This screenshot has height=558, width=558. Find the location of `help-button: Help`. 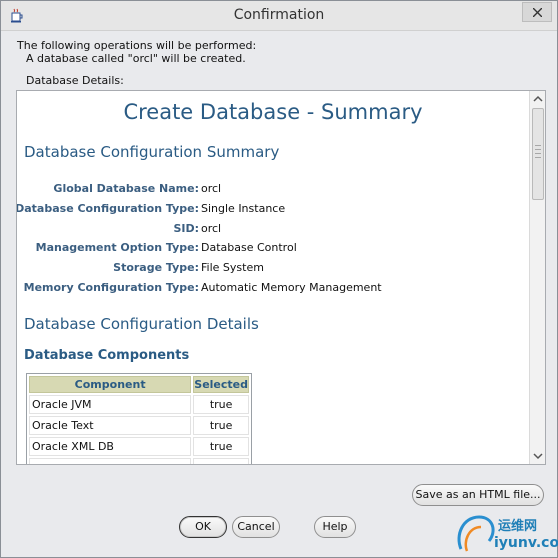

help-button: Help is located at coordinates (335, 527).